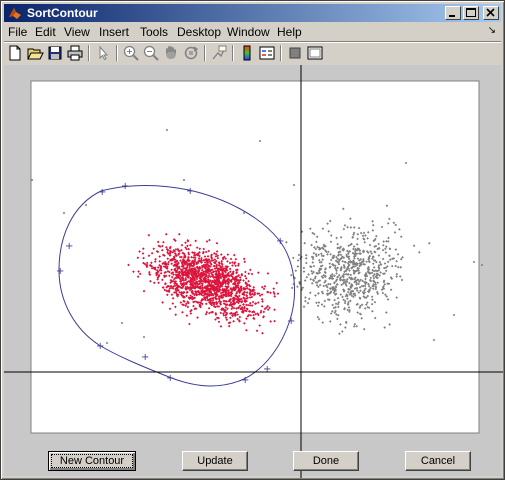 The height and width of the screenshot is (480, 505). What do you see at coordinates (114, 32) in the screenshot?
I see `menu-insert: Insert` at bounding box center [114, 32].